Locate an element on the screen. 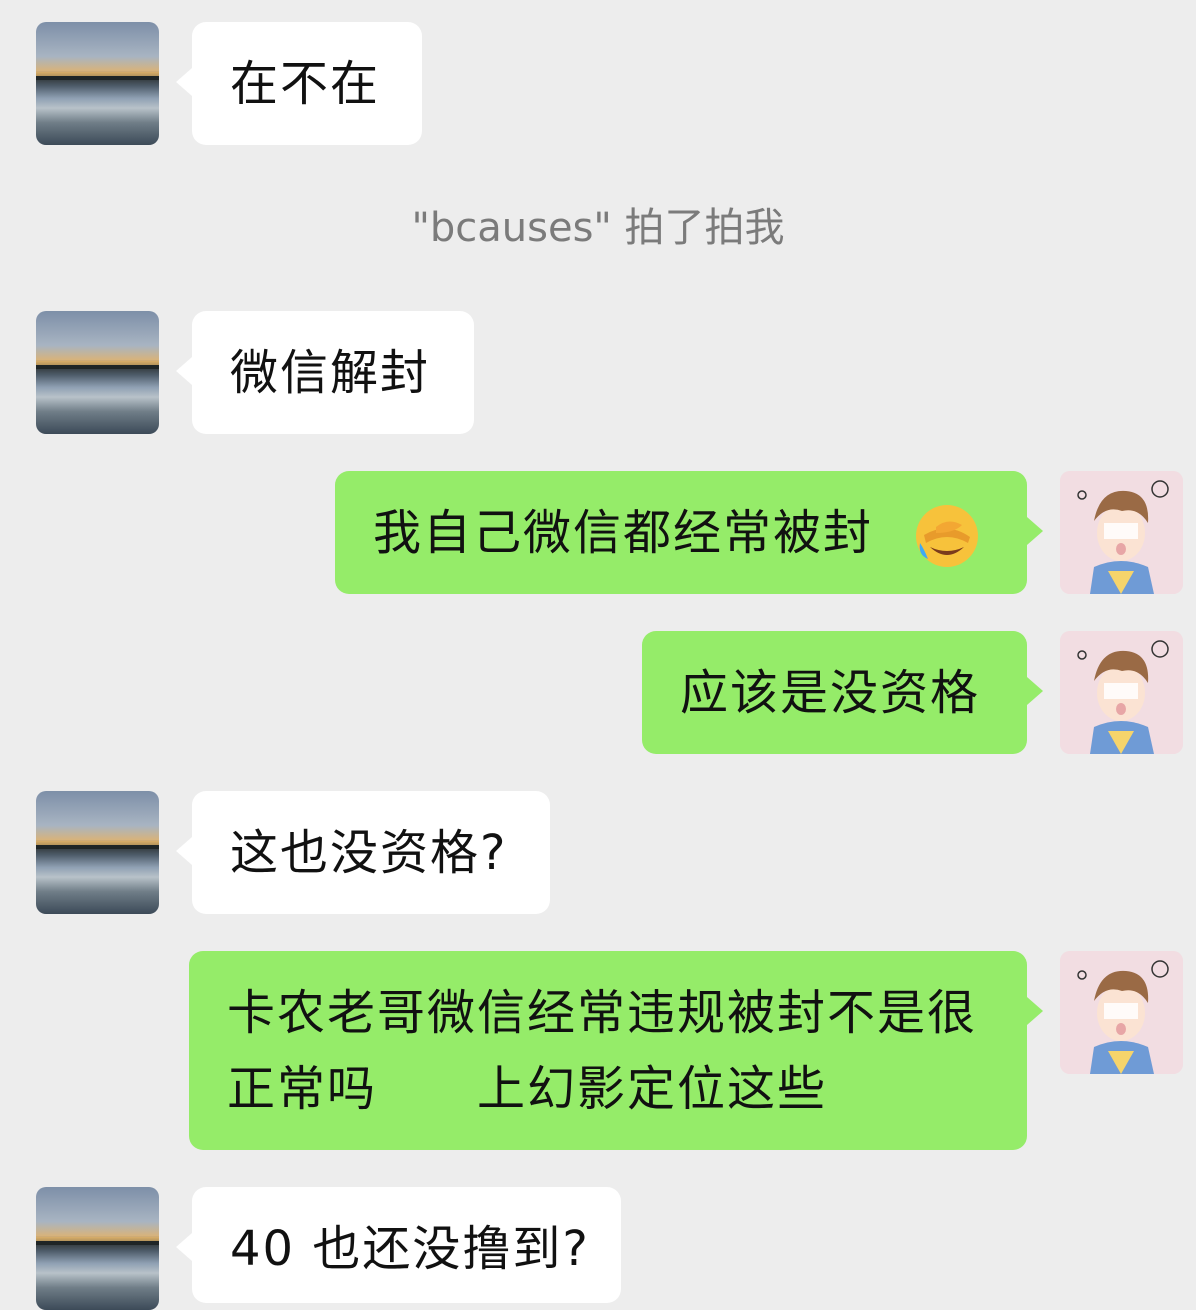 The image size is (1196, 1310). message-text: 我自己微信都经常被封 is located at coordinates (623, 533).